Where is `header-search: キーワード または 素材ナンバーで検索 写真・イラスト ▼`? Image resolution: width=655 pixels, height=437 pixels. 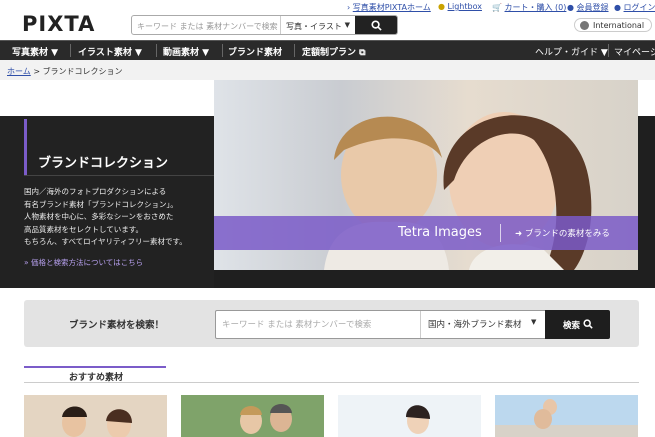 header-search: キーワード または 素材ナンバーで検索 写真・イラスト ▼ is located at coordinates (264, 25).